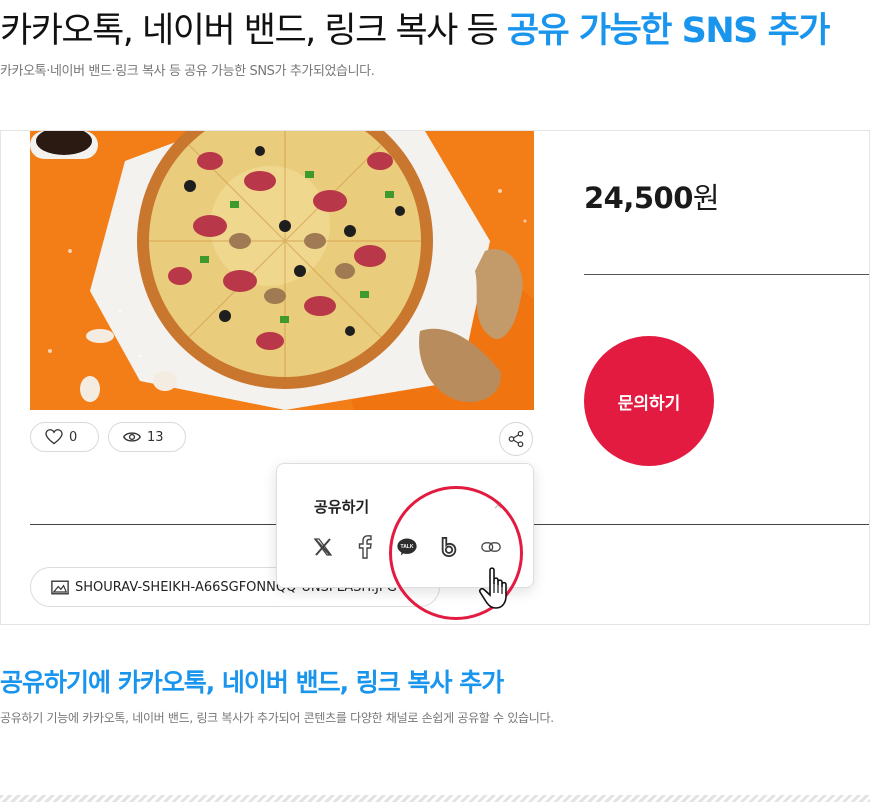 The image size is (870, 802). What do you see at coordinates (54, 437) in the screenshot?
I see `heart-icon` at bounding box center [54, 437].